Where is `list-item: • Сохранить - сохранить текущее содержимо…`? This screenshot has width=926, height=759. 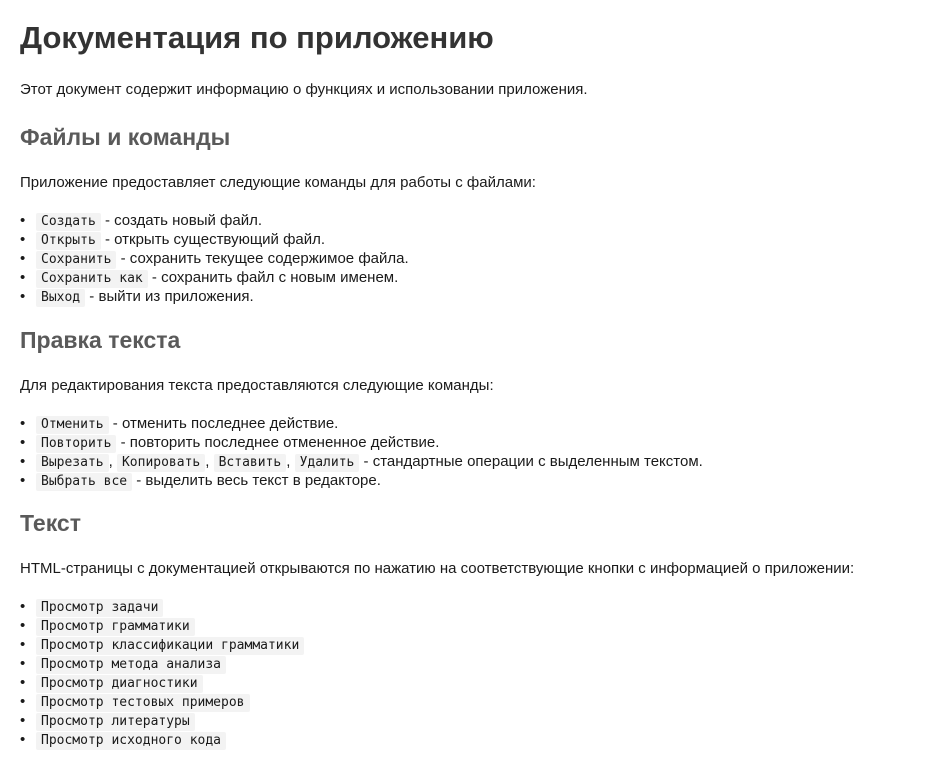 list-item: • Сохранить - сохранить текущее содержимо… is located at coordinates (214, 259).